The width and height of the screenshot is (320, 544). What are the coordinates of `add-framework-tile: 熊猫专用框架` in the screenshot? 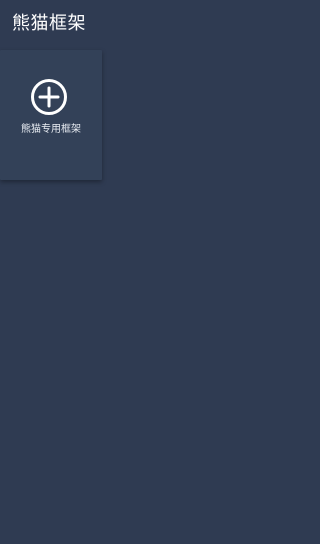 It's located at (51, 115).